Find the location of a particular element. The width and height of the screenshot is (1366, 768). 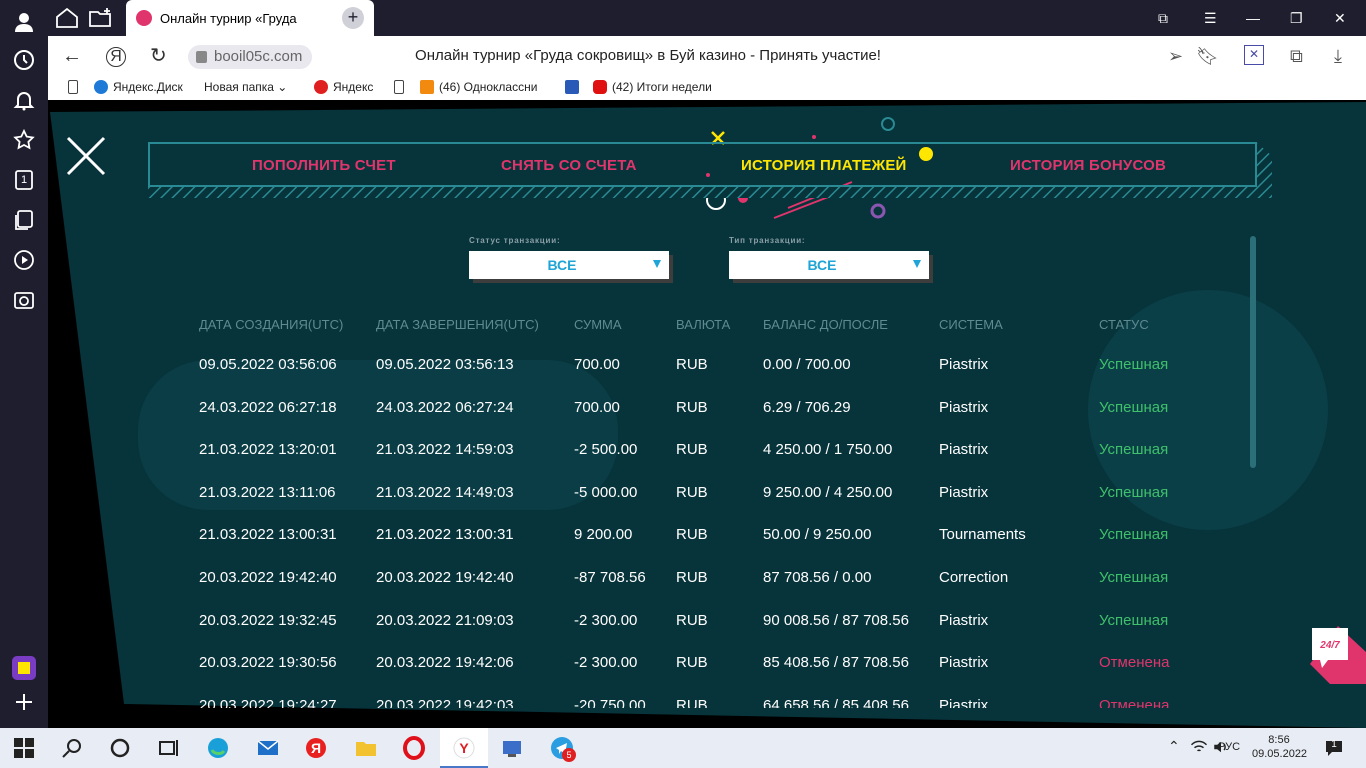

tab-active: Онлайн турнир «Груда ✕ is located at coordinates (250, 18).